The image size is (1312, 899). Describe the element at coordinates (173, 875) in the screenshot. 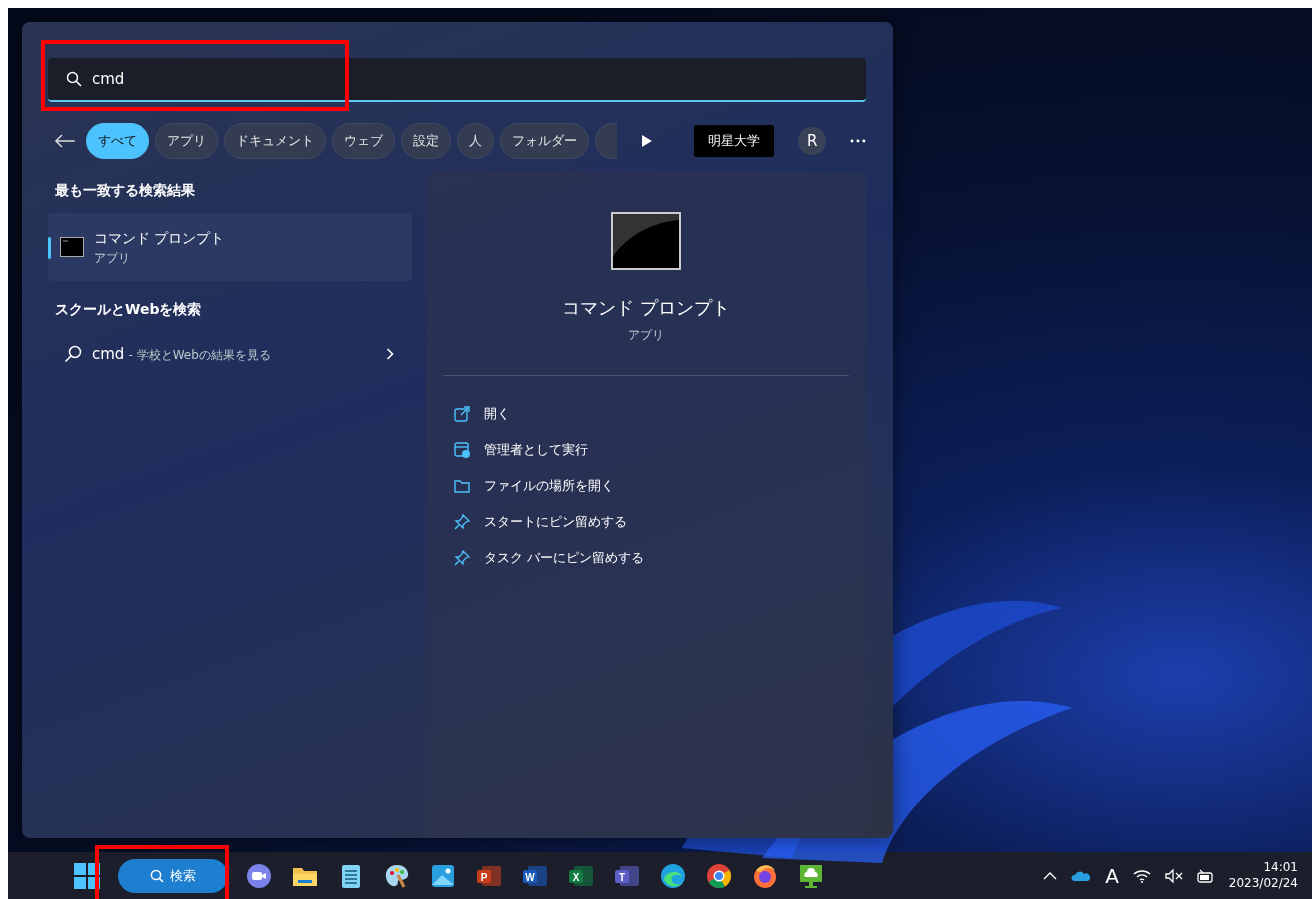

I see `taskbar-search-button: 検索` at that location.